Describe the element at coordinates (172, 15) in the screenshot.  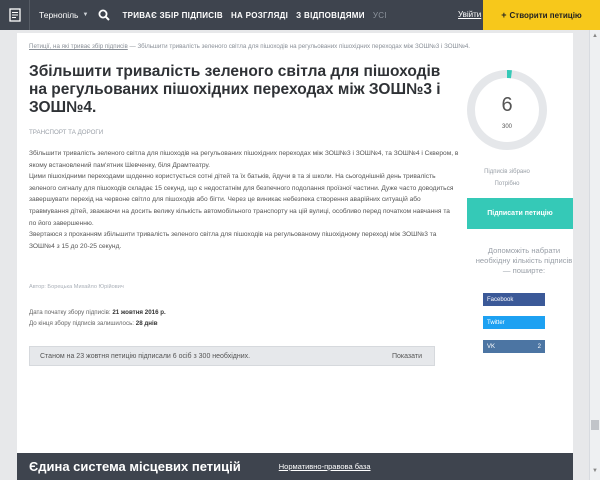
I see `nav-collecting: Триває збір підписів` at that location.